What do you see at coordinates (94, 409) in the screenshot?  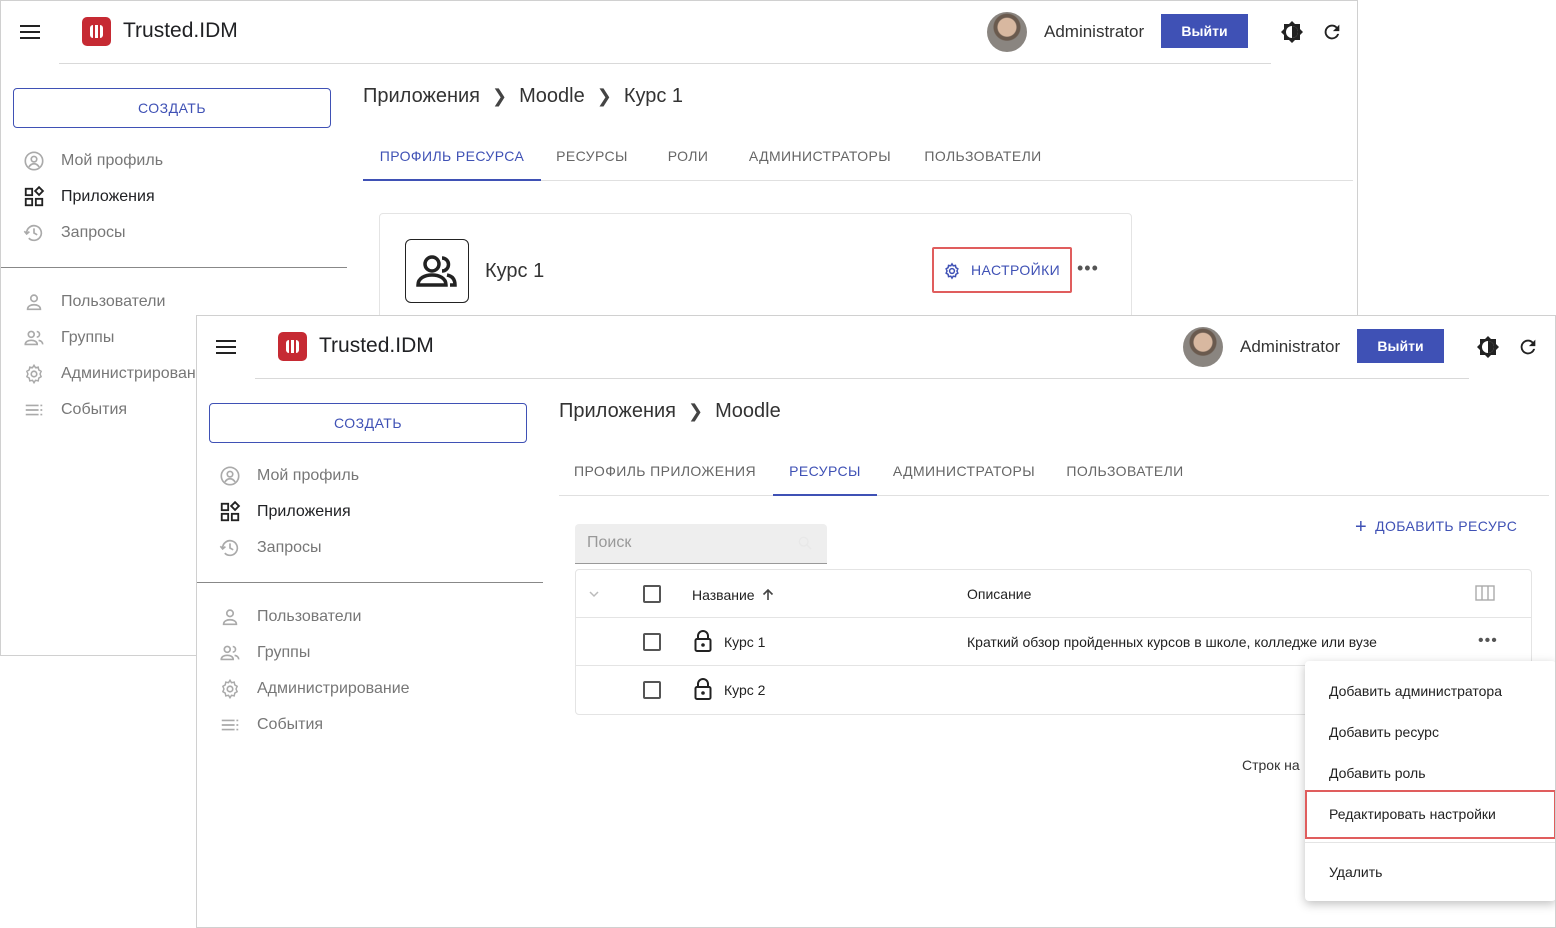 I see `sidebar-item-label: События` at bounding box center [94, 409].